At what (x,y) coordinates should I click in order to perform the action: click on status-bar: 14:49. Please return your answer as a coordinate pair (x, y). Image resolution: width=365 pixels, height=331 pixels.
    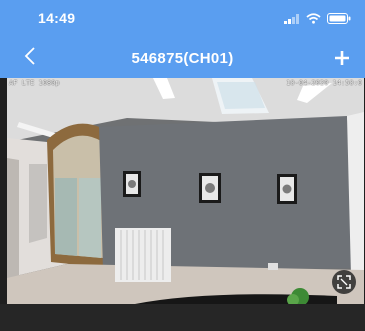
    Looking at the image, I should click on (182, 20).